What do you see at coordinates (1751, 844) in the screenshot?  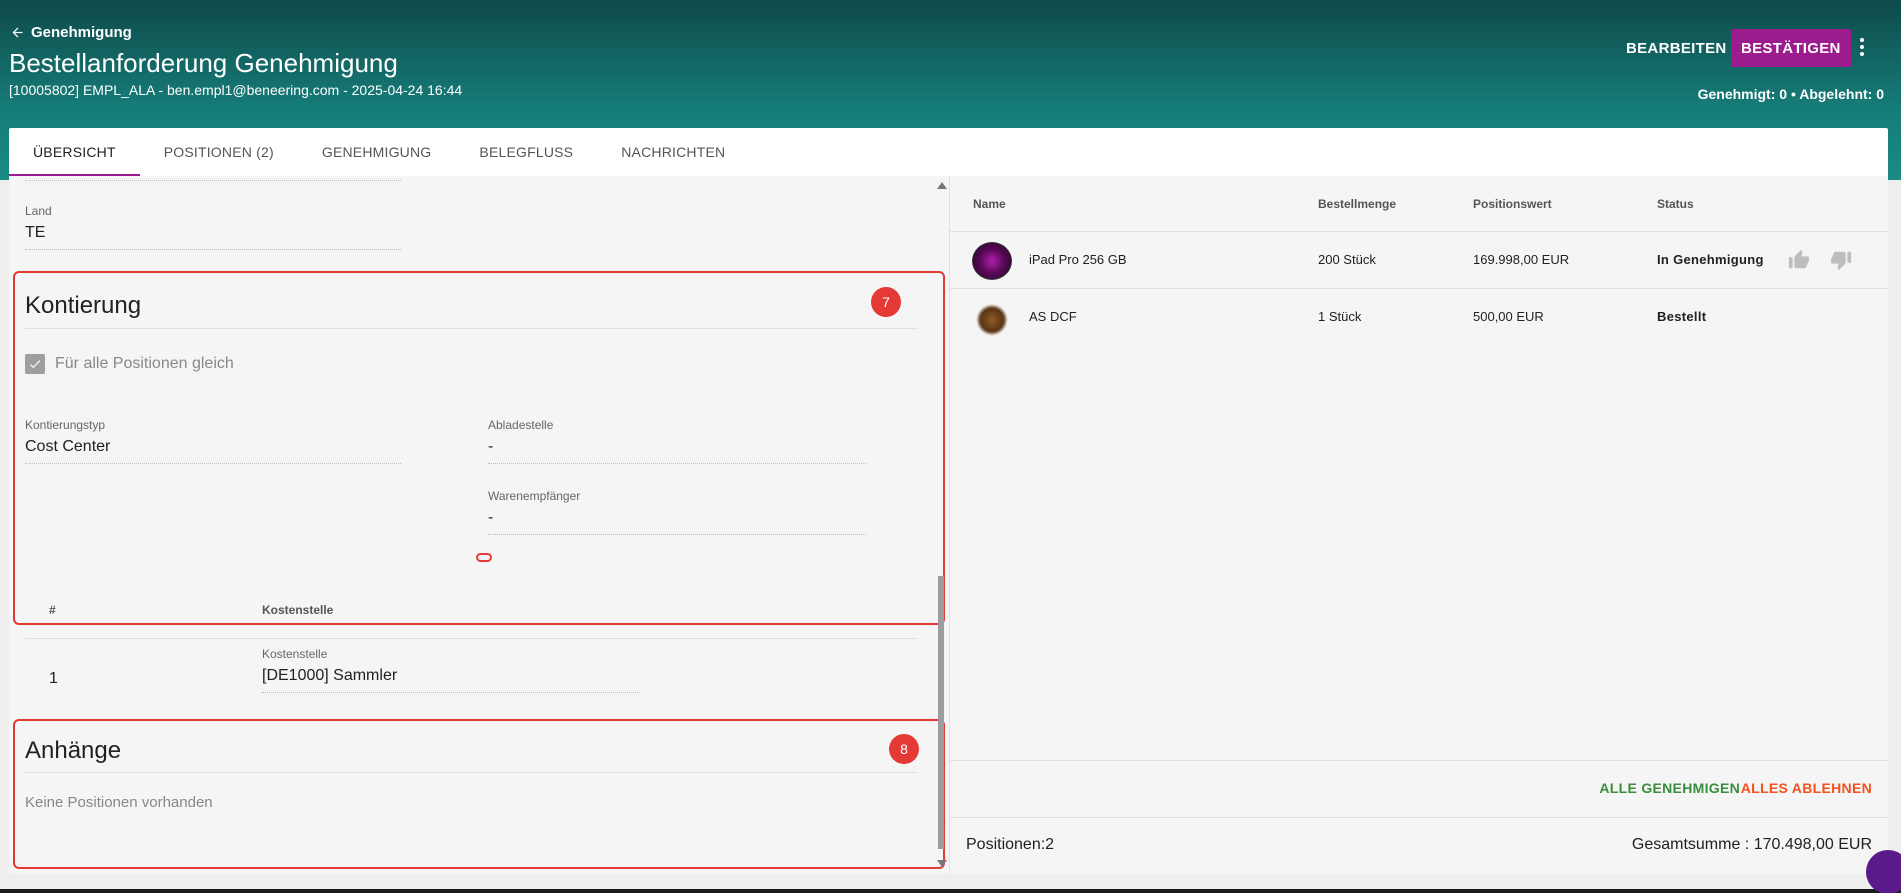 I see `total-sum: Gesamtsumme : 170.498,00 EUR` at bounding box center [1751, 844].